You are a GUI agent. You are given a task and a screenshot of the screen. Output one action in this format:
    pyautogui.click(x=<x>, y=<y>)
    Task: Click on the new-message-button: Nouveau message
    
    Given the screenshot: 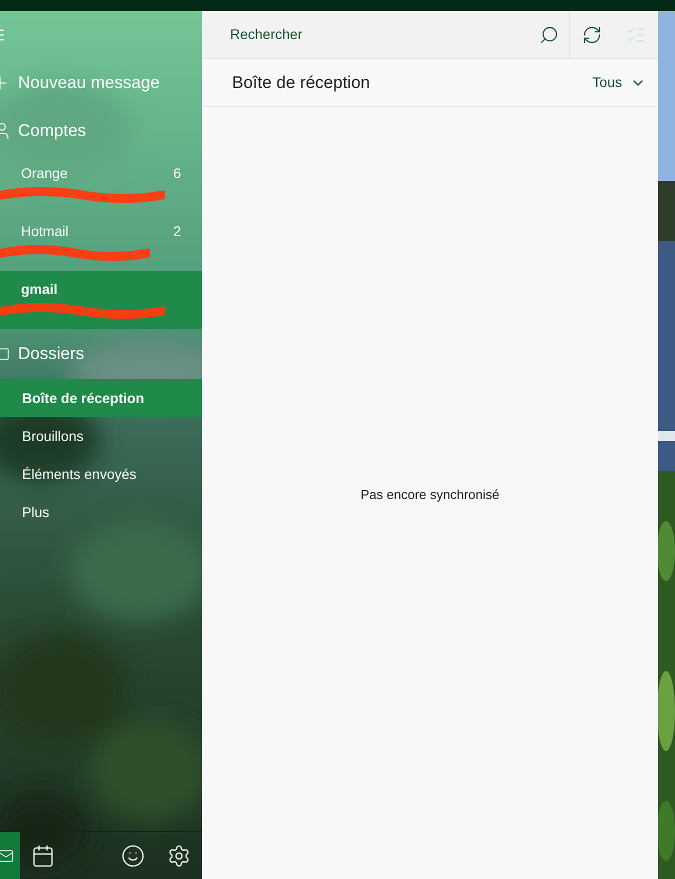 What is the action you would take?
    pyautogui.click(x=101, y=83)
    